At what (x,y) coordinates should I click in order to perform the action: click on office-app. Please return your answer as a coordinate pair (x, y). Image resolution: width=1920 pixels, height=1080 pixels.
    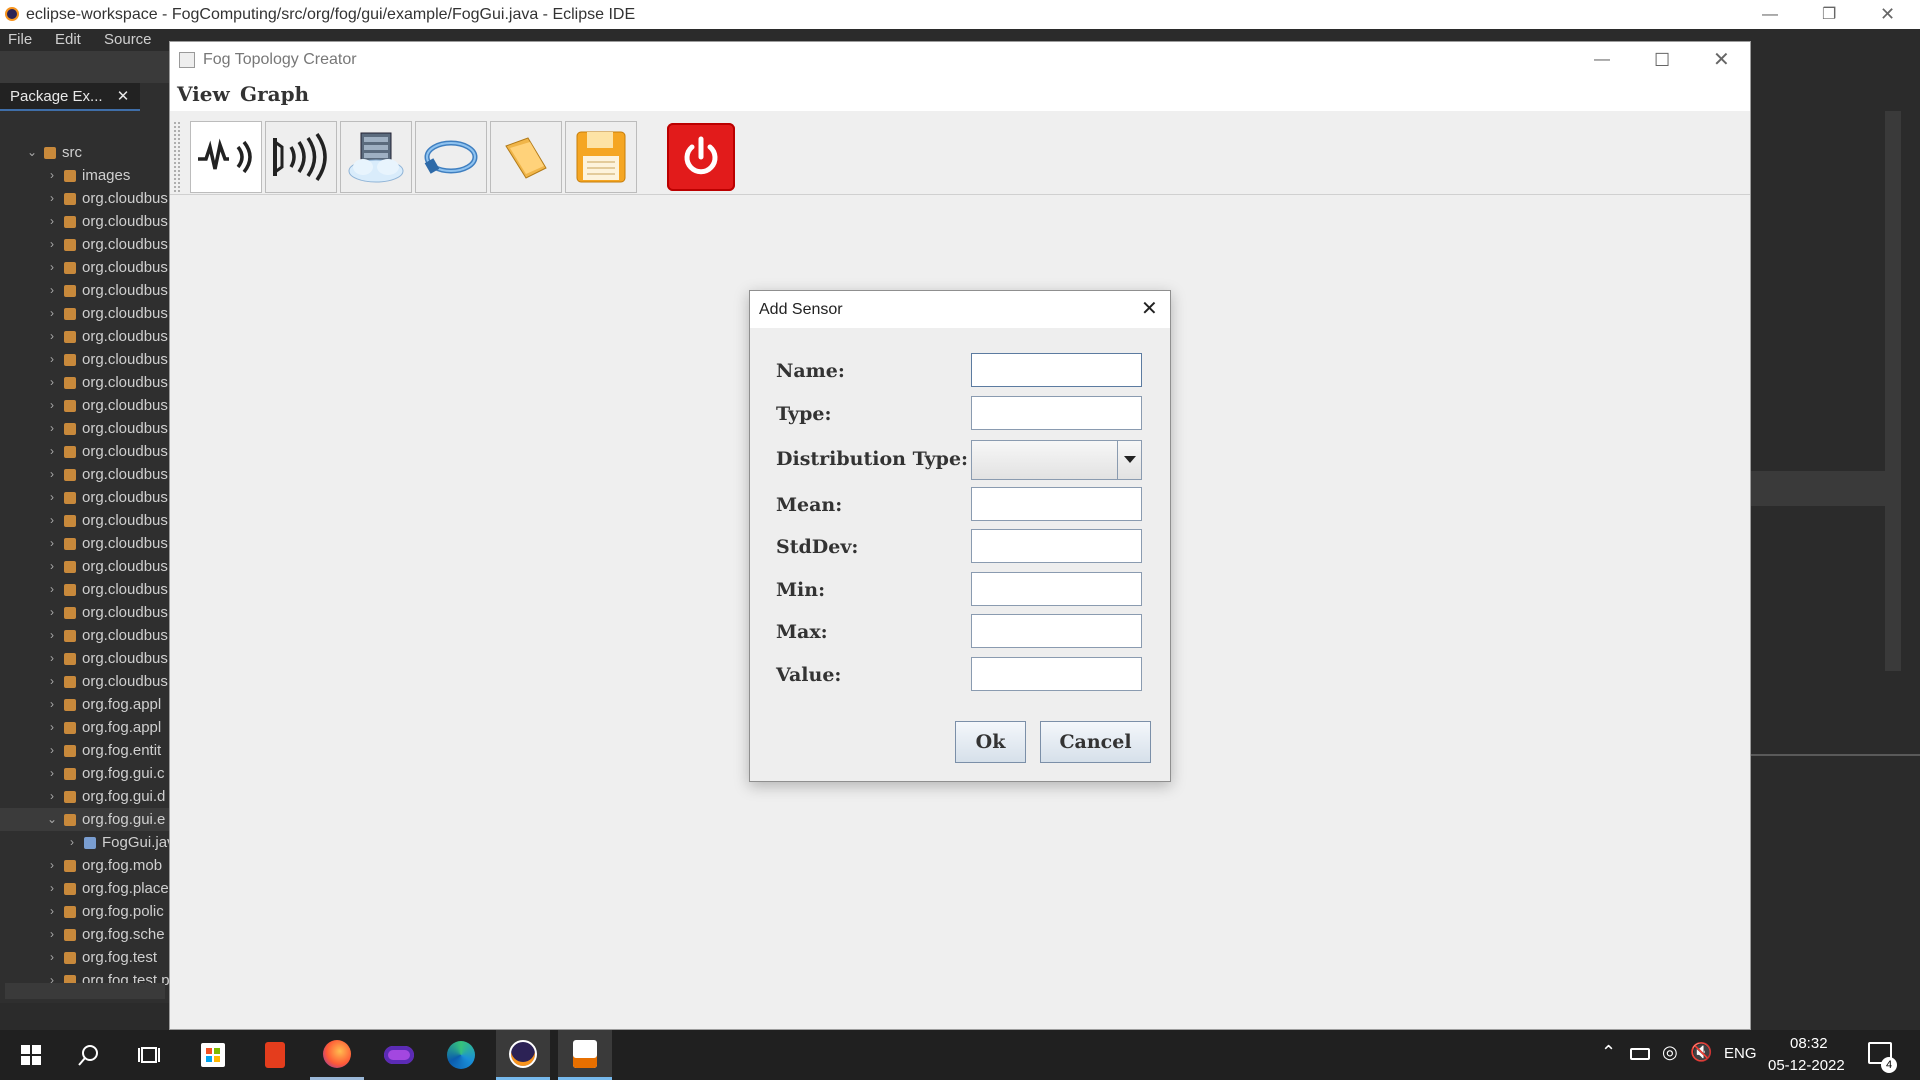
    Looking at the image, I should click on (275, 1055).